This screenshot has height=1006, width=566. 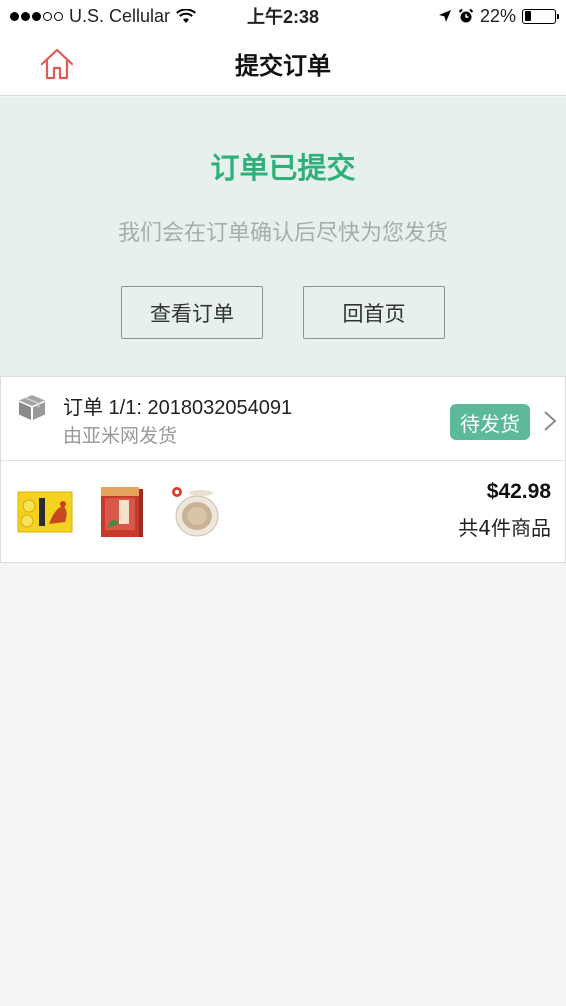 I want to click on product-tea-box-image, so click(x=122, y=512).